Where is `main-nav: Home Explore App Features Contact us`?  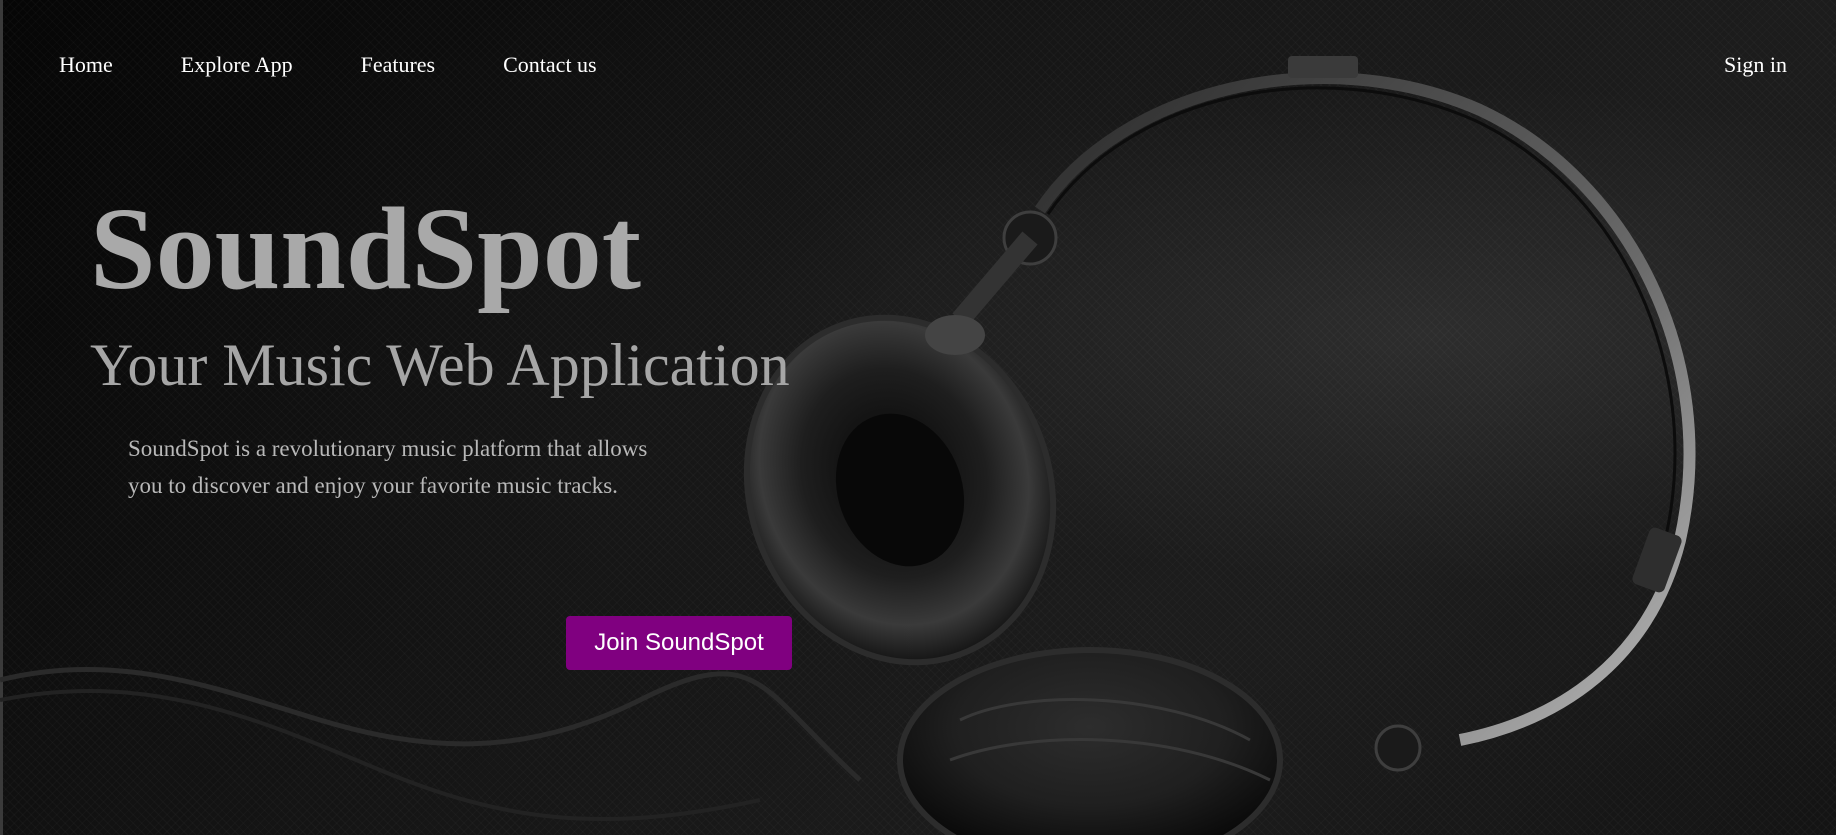
main-nav: Home Explore App Features Contact us is located at coordinates (362, 65).